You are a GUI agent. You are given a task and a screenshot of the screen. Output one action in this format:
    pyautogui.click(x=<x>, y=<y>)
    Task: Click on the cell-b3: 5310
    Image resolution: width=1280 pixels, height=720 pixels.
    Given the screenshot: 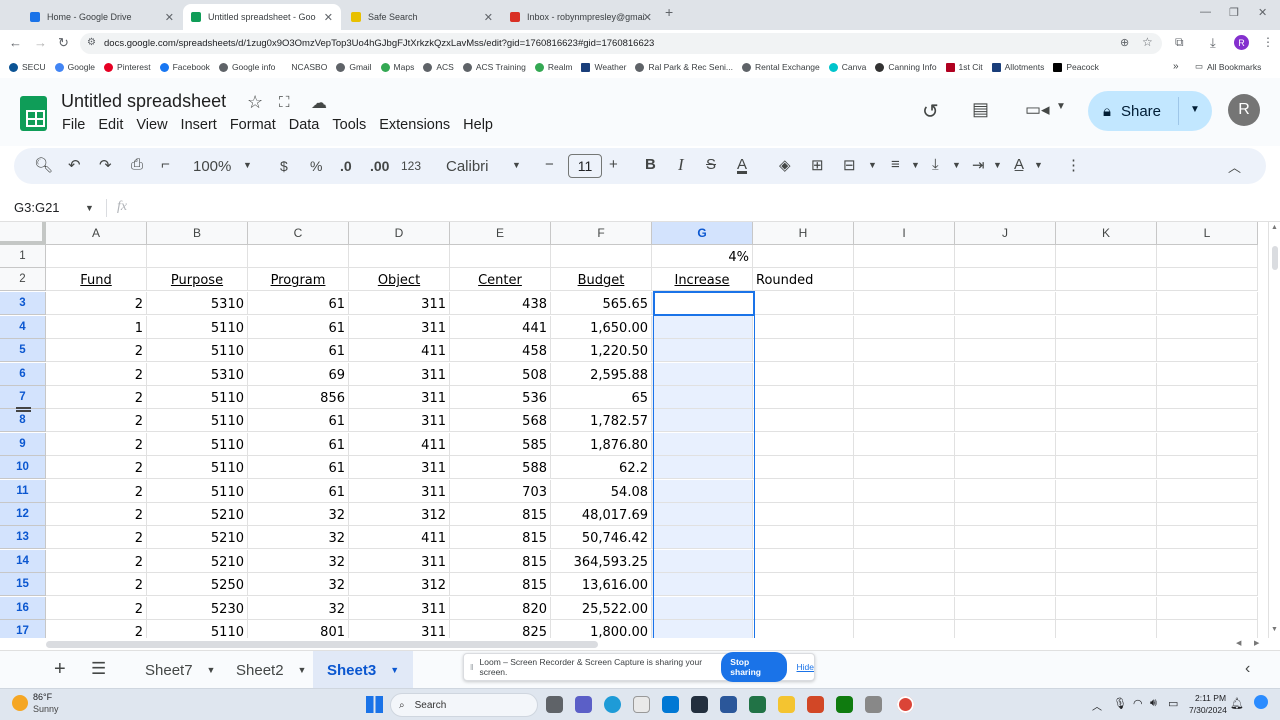 What is the action you would take?
    pyautogui.click(x=197, y=304)
    